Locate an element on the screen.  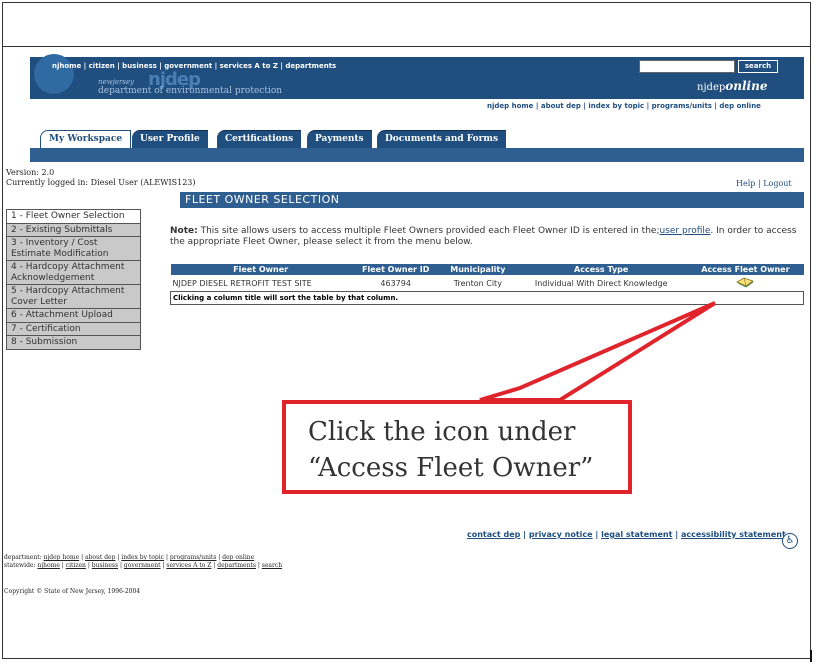
tab-certifications: Certifications is located at coordinates (259, 139).